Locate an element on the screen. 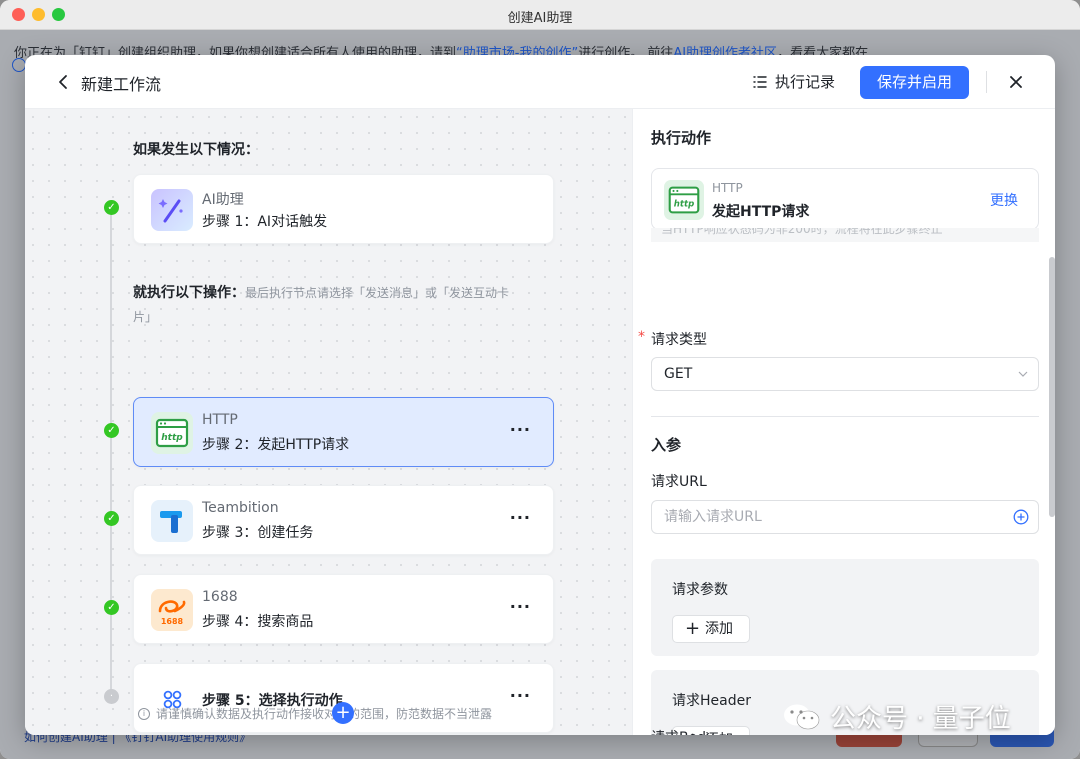  chevron-down-icon is located at coordinates (1023, 374).